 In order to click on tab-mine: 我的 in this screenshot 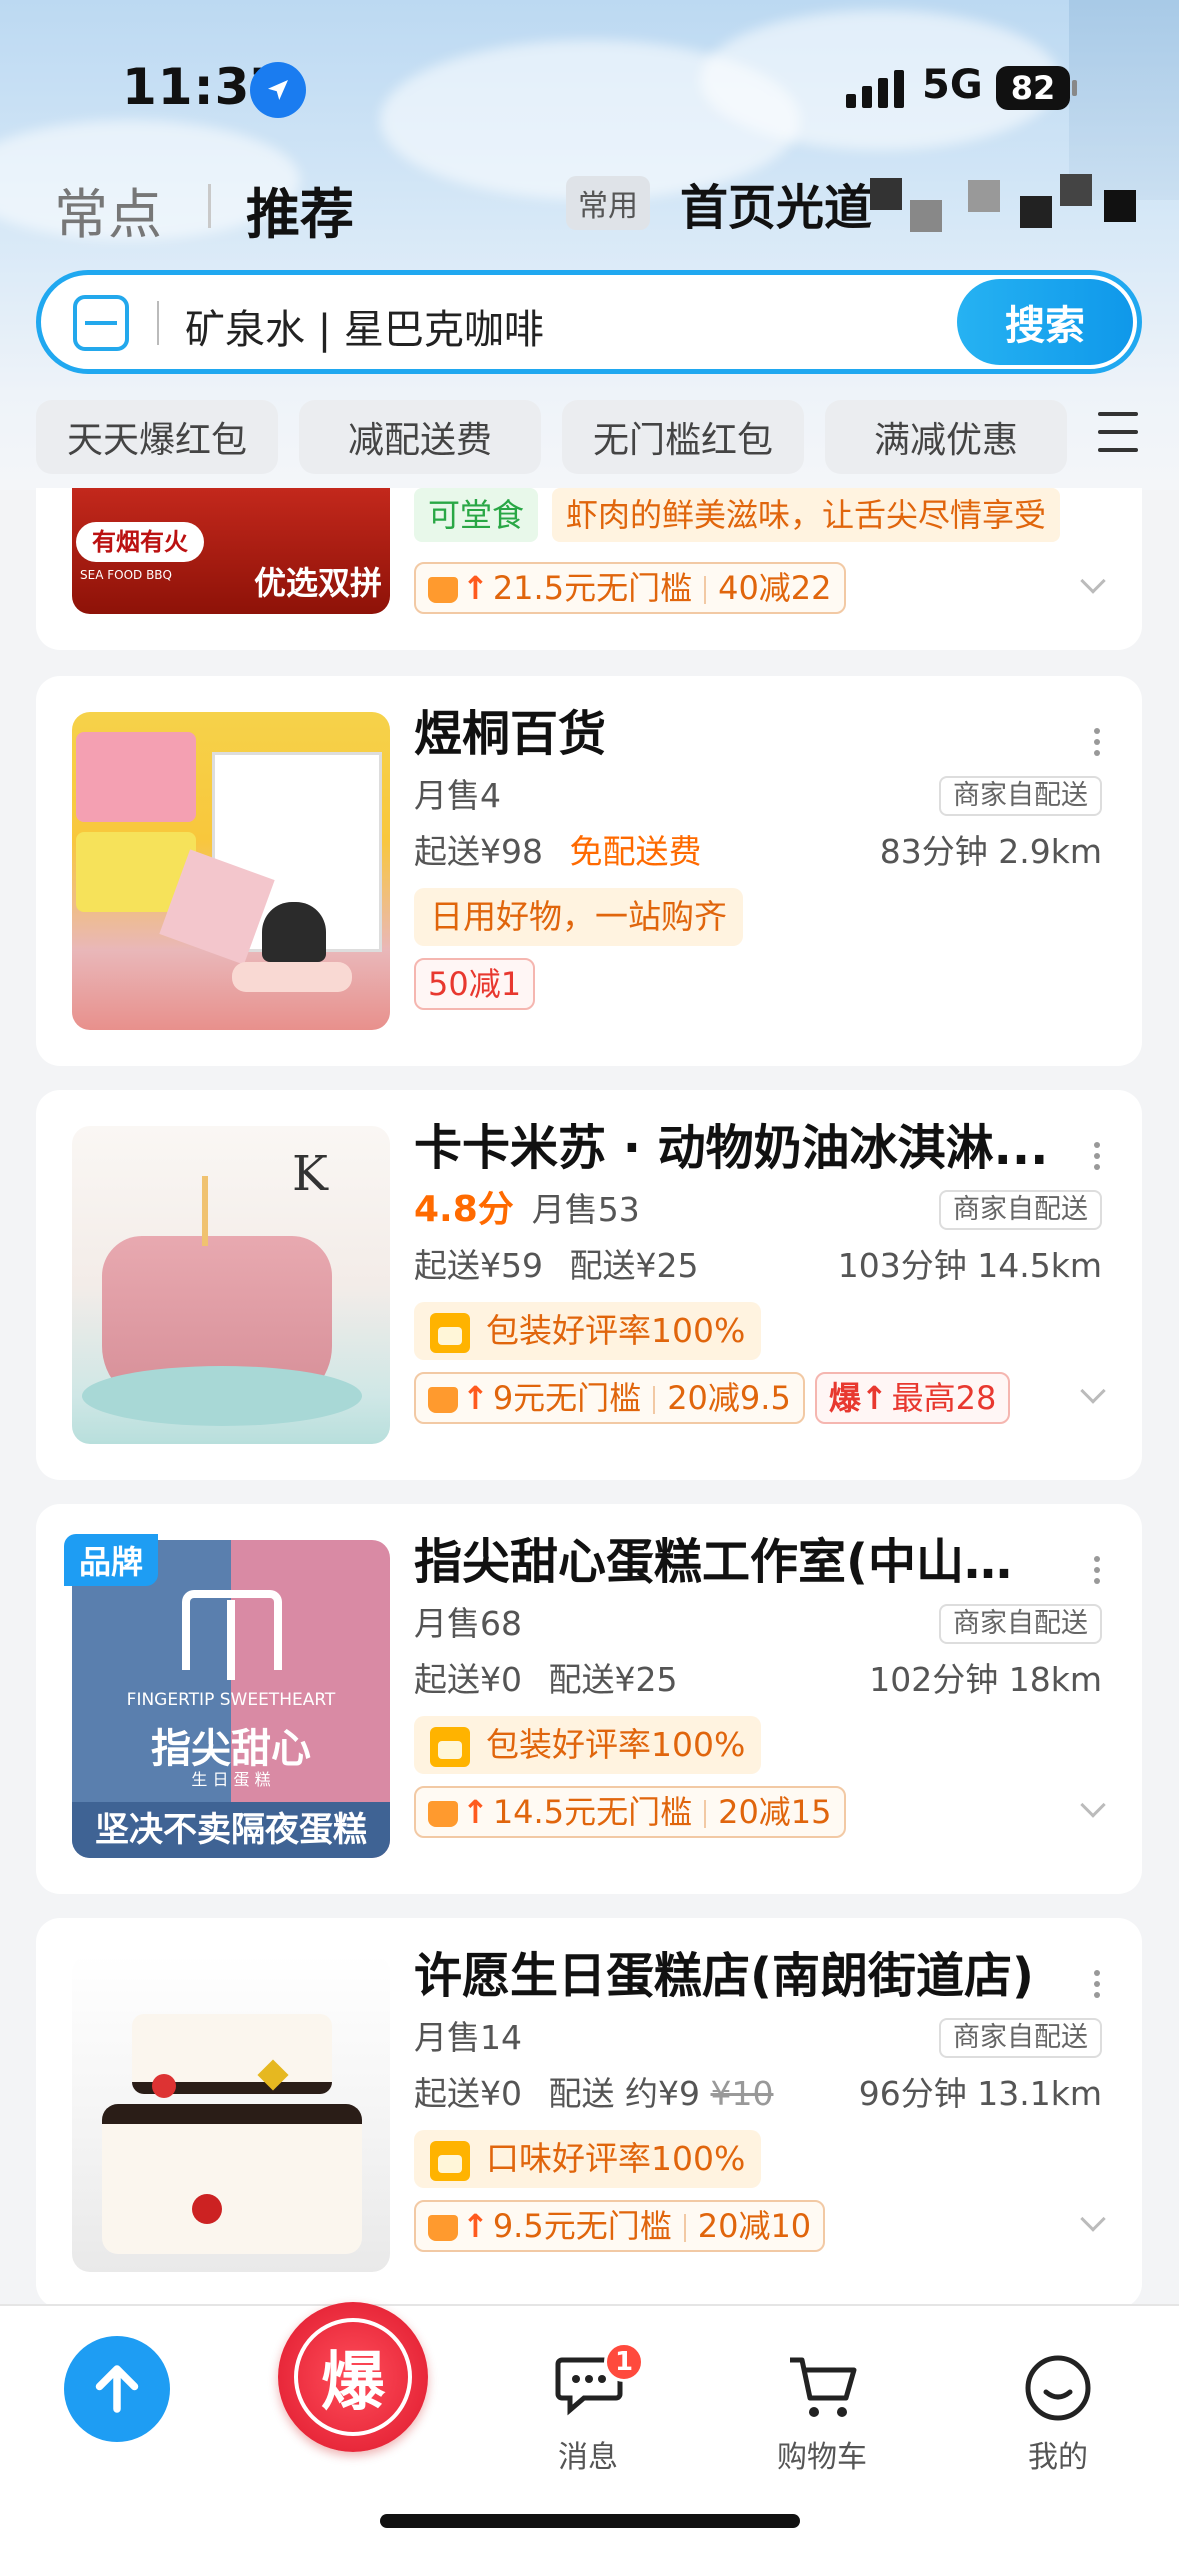, I will do `click(1058, 2406)`.